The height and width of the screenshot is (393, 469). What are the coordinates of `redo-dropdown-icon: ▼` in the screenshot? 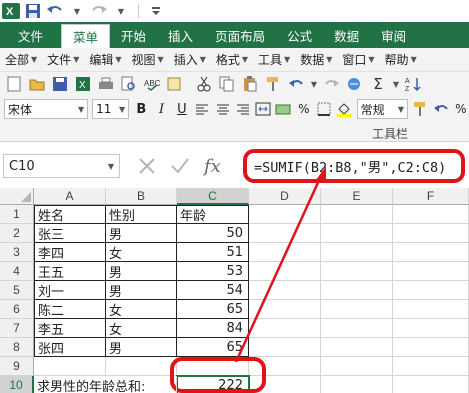 It's located at (121, 11).